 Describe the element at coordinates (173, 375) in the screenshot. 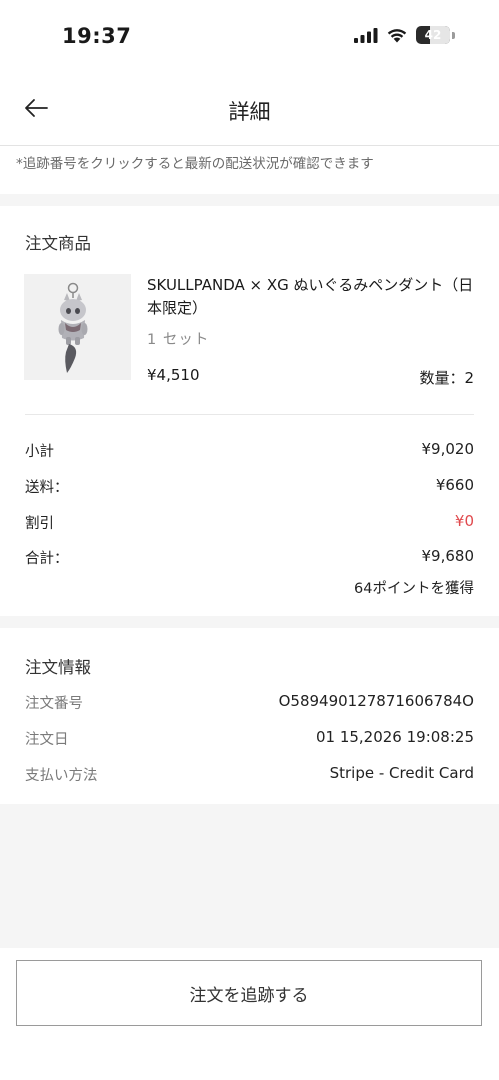

I see `product-price: ¥4,510` at that location.